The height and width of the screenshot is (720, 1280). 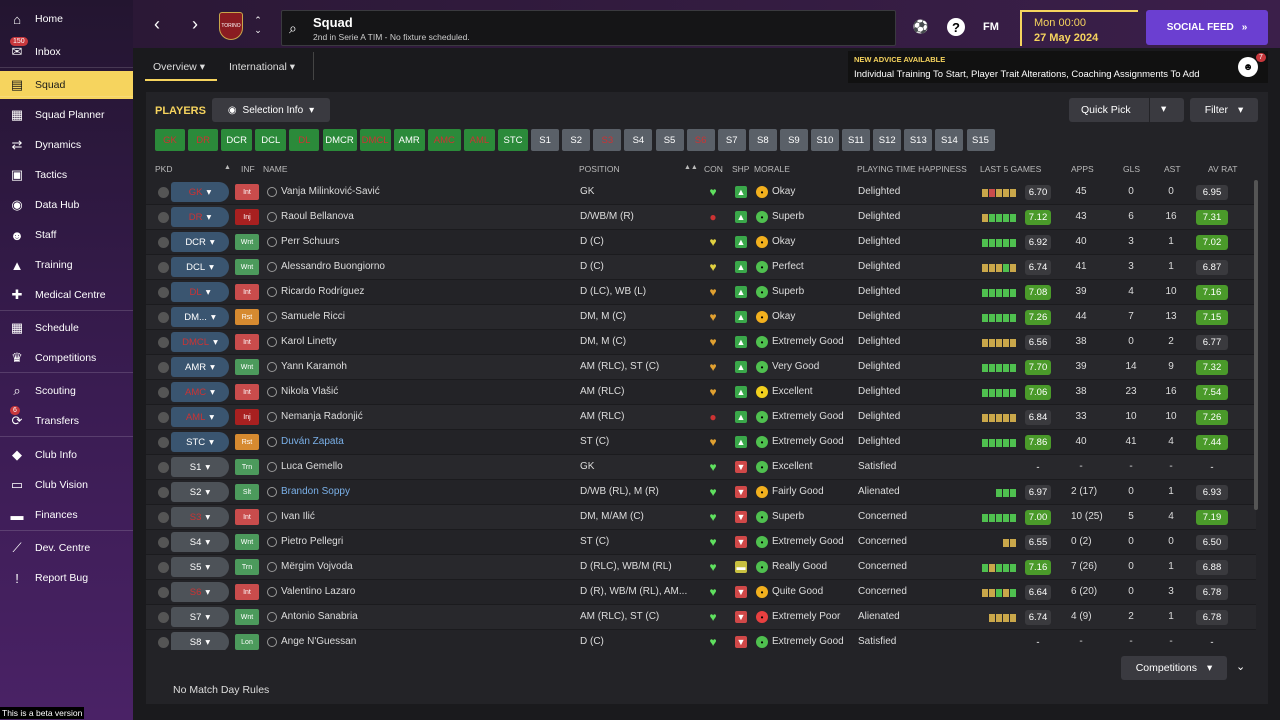 What do you see at coordinates (200, 517) in the screenshot?
I see `selection-position-dropdown: S3 ▾` at bounding box center [200, 517].